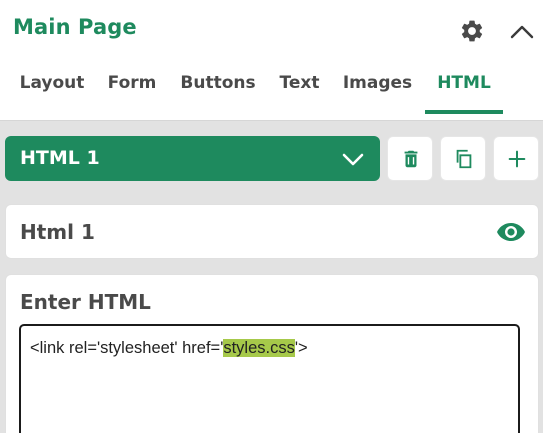 The image size is (543, 433). What do you see at coordinates (57, 232) in the screenshot?
I see `element-name: Html 1` at bounding box center [57, 232].